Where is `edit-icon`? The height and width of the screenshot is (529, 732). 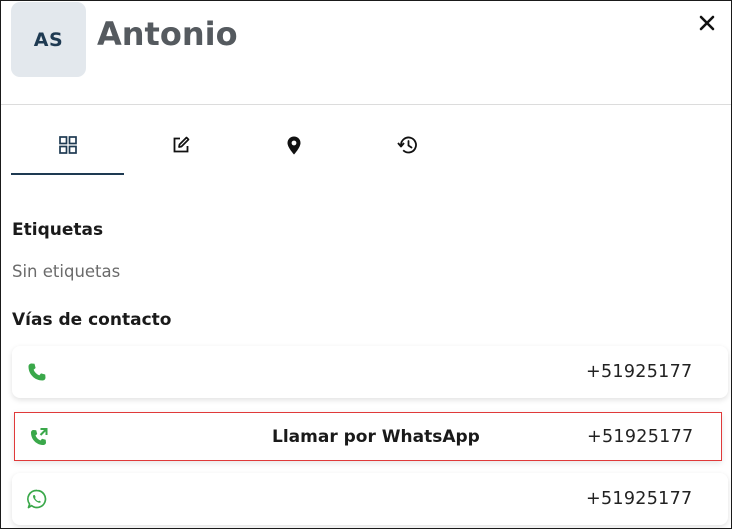
edit-icon is located at coordinates (181, 144).